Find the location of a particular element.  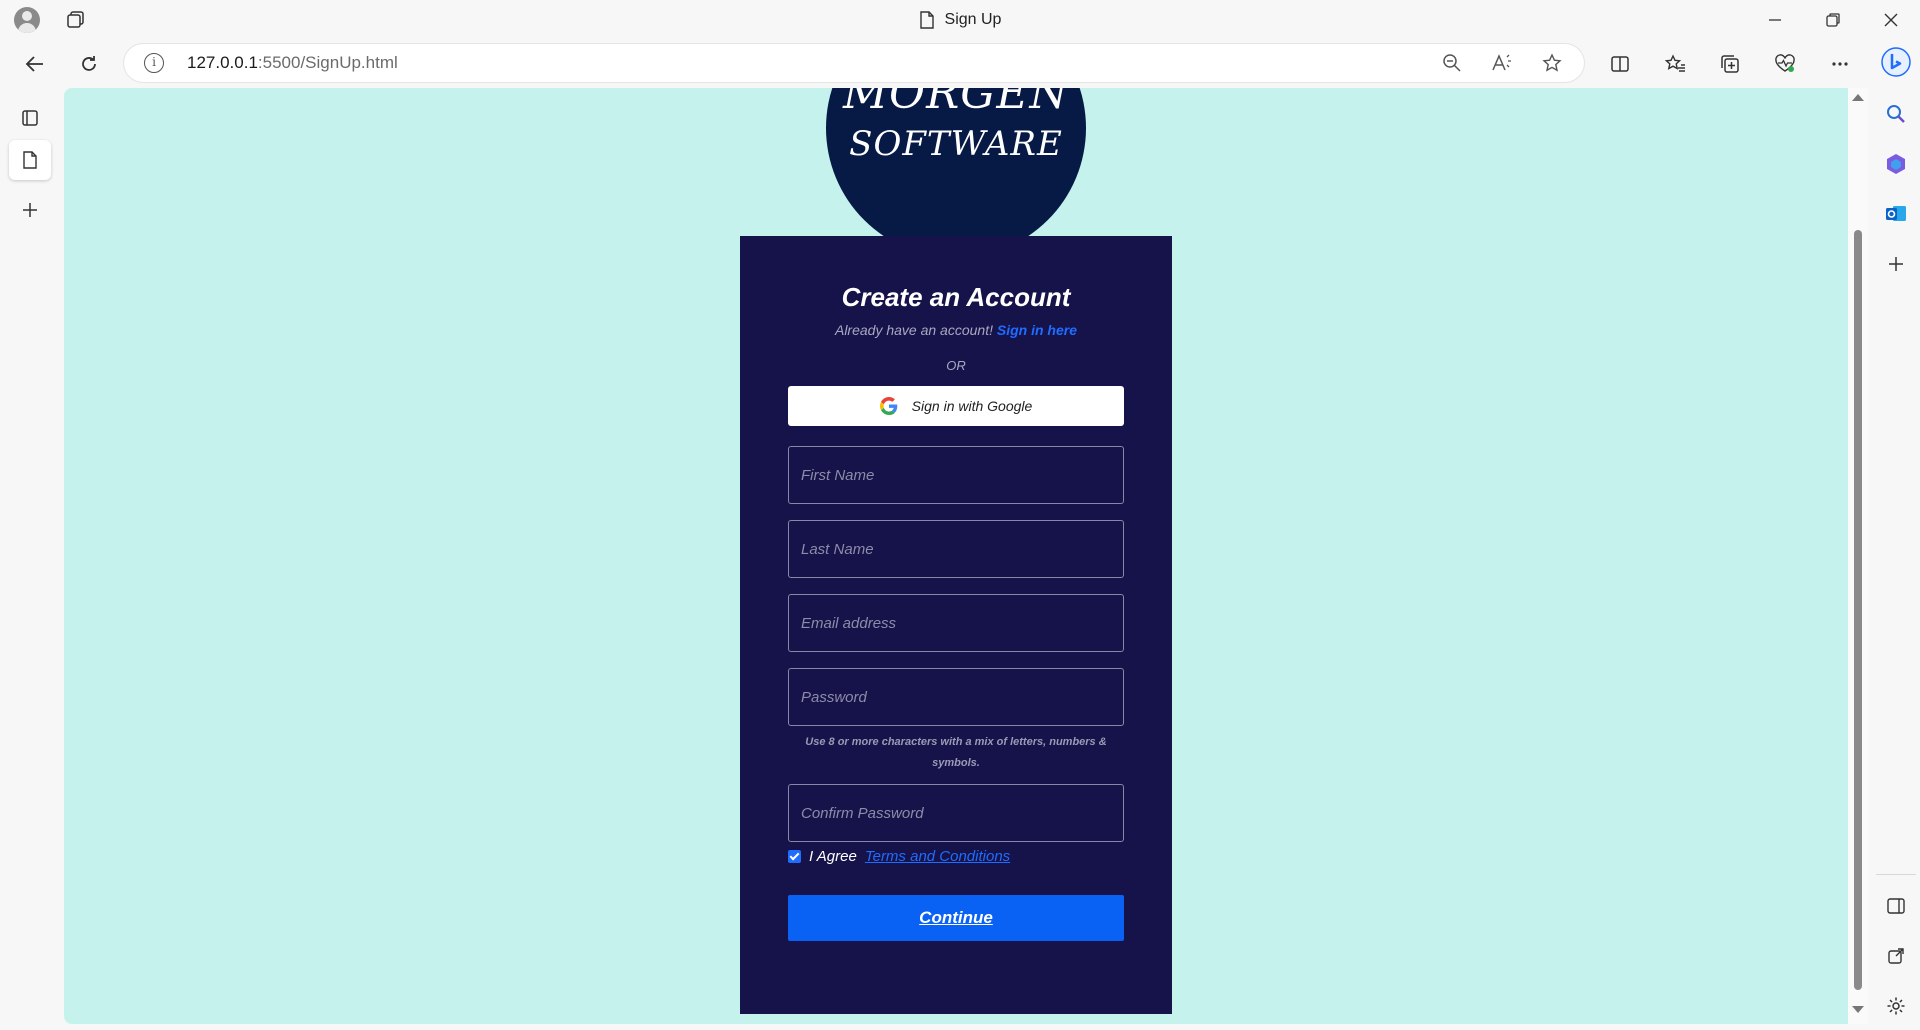

search-sidebar-button is located at coordinates (1896, 114).